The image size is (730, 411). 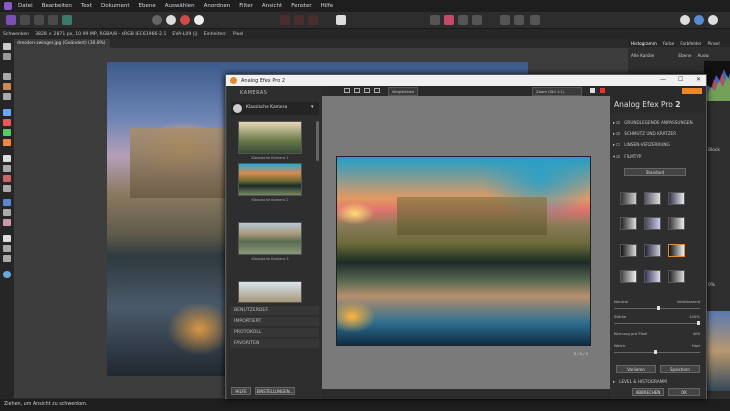 I want to click on camera-selector: Klassische Kamera ▾, so click(x=275, y=108).